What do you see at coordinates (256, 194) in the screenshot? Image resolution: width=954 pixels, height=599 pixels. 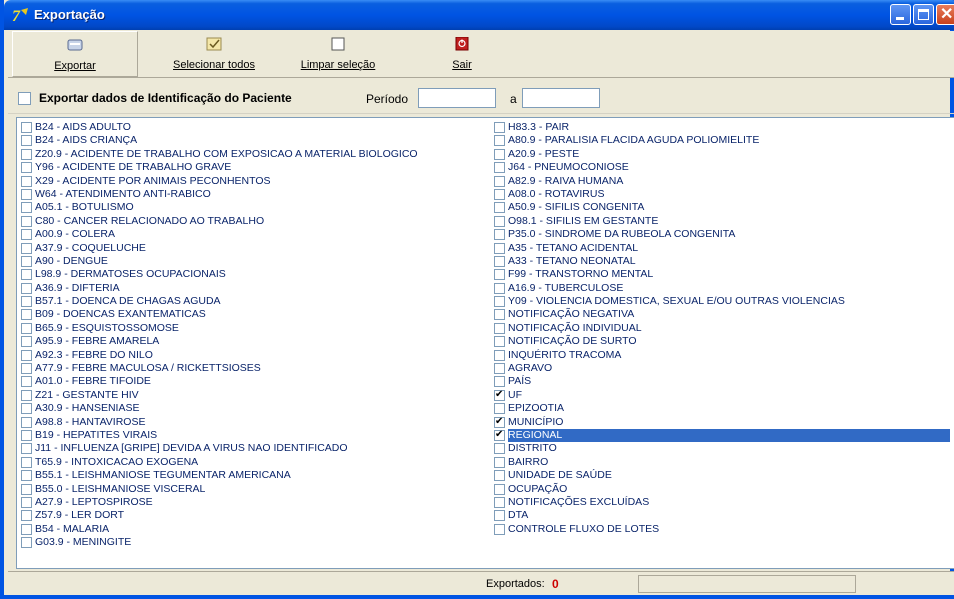 I see `checklist-item: W64 - ATENDIMENTO ANTI-RABICO` at bounding box center [256, 194].